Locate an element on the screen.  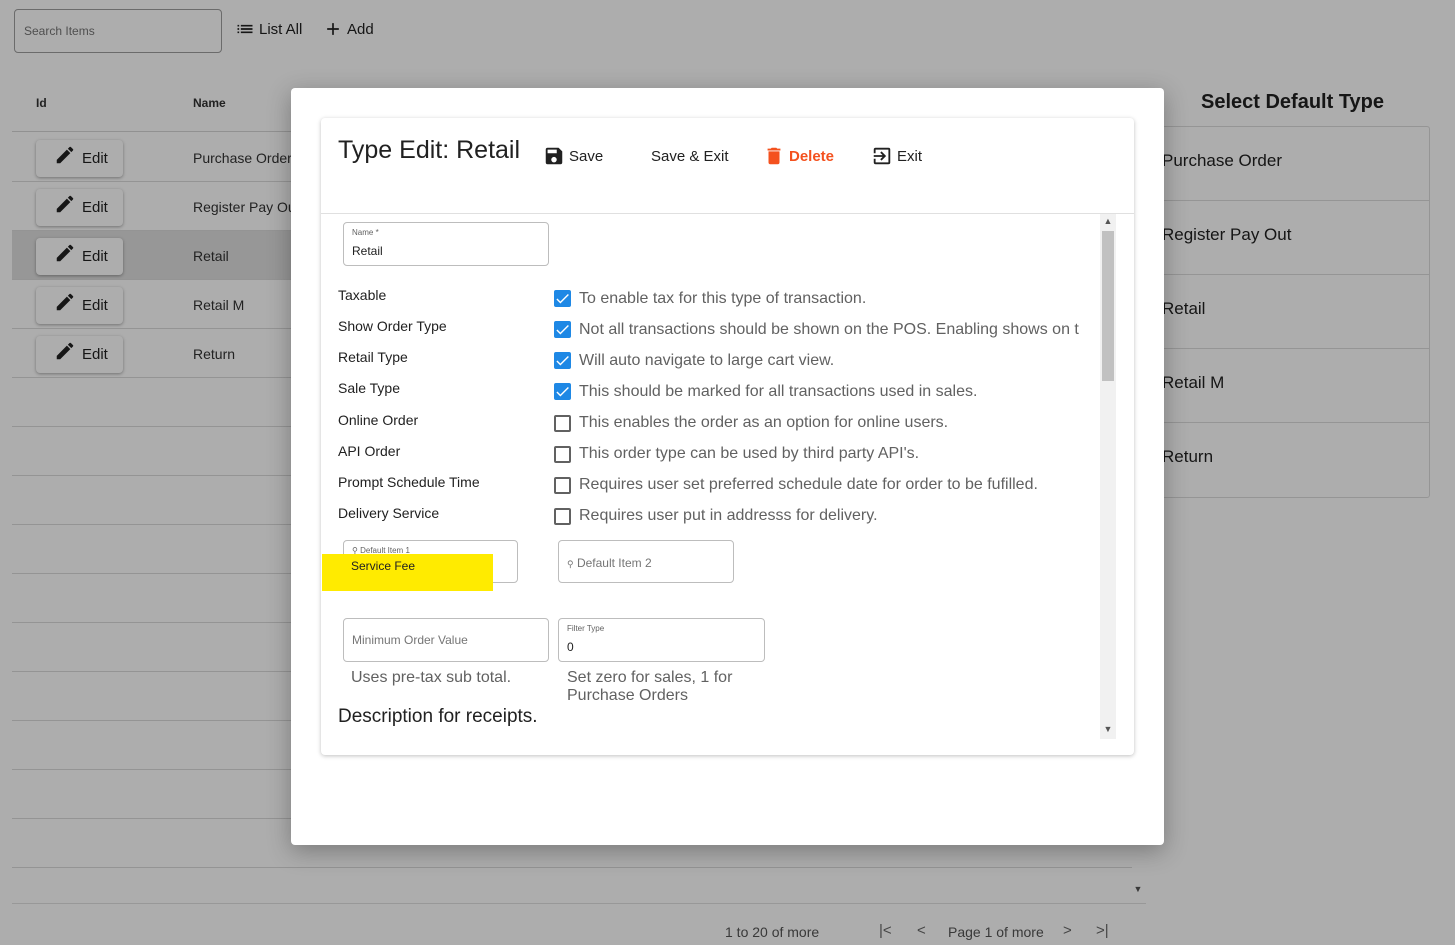
search-icon: ⚲ is located at coordinates (570, 564).